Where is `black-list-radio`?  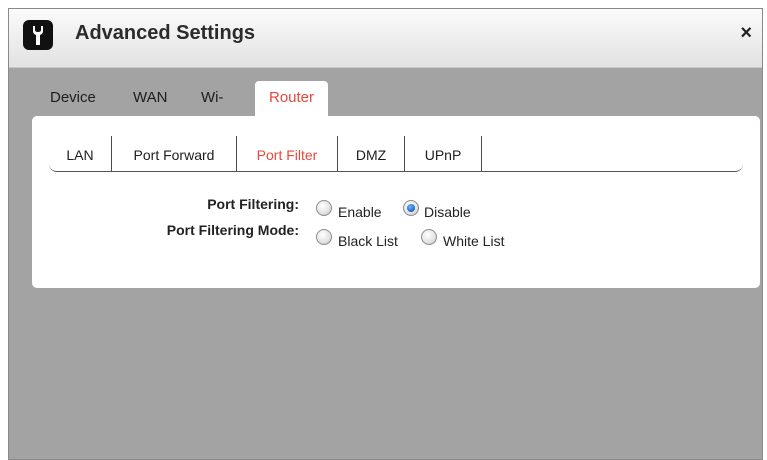 black-list-radio is located at coordinates (324, 237).